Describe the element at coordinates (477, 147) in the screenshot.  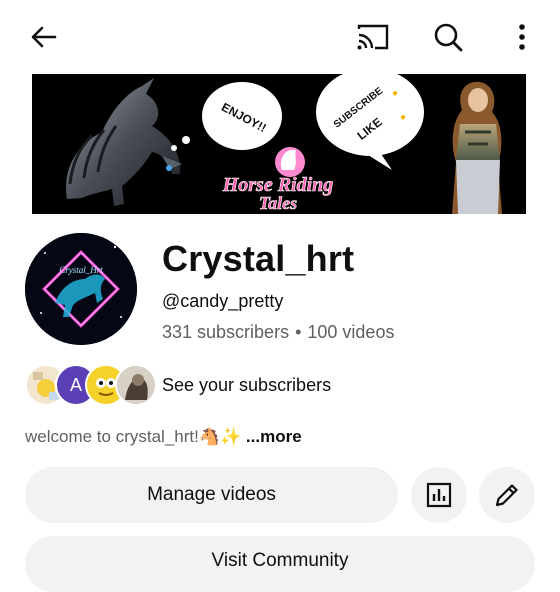
I see `rider-character-illustration` at that location.